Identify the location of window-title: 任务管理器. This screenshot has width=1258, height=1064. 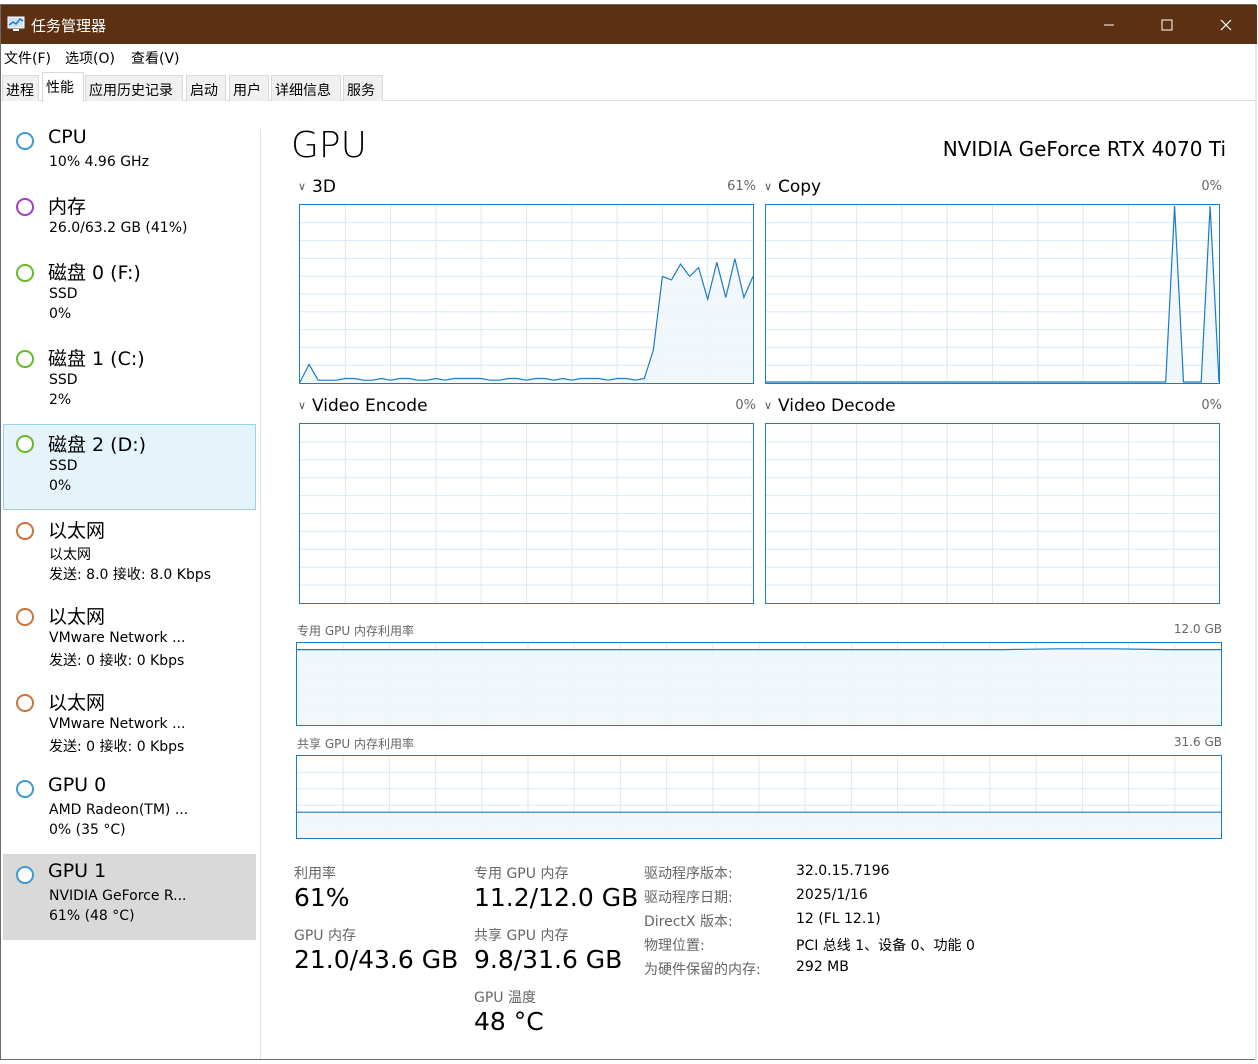
(69, 26).